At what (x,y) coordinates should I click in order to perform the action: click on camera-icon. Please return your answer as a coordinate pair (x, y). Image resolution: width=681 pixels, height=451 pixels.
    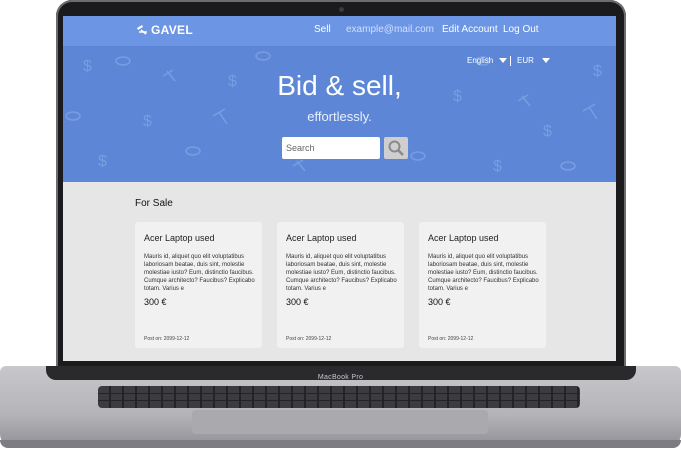
    Looking at the image, I should click on (341, 9).